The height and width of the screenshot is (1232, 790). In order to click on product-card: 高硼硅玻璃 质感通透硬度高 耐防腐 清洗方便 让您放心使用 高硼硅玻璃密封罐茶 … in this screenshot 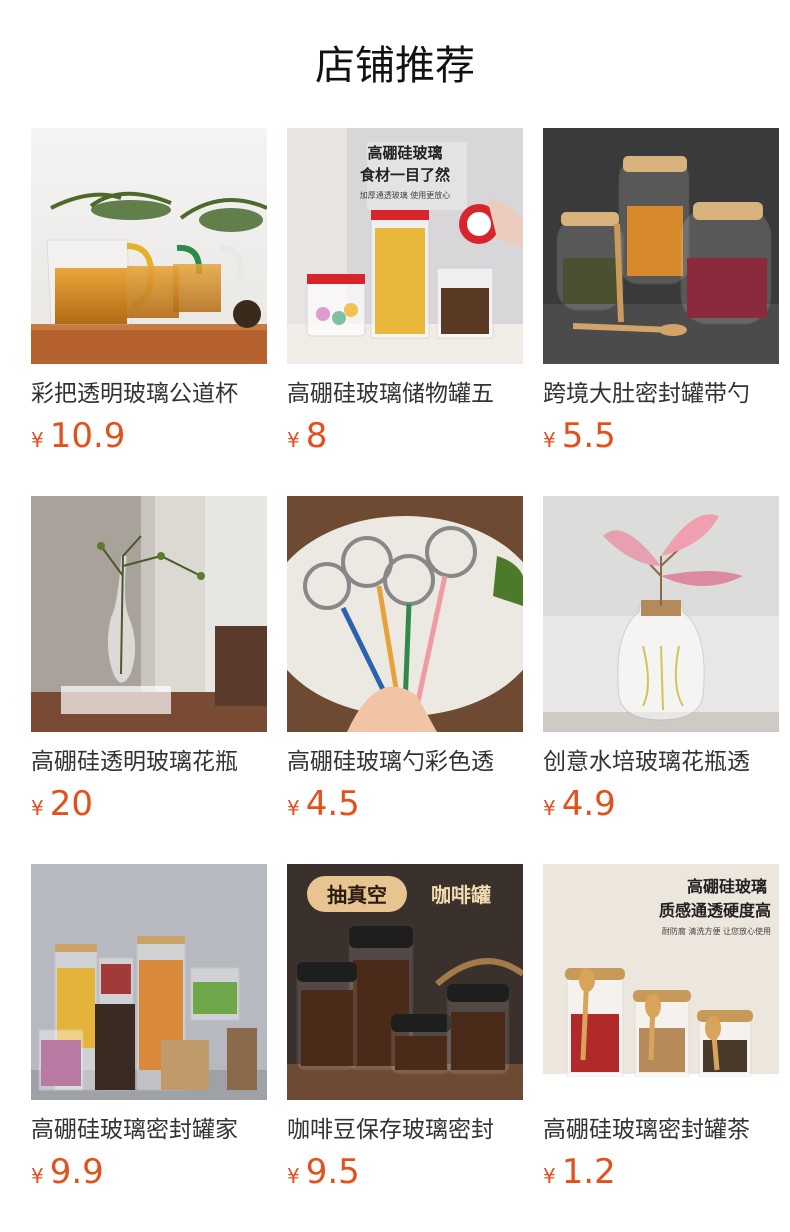, I will do `click(661, 1048)`.